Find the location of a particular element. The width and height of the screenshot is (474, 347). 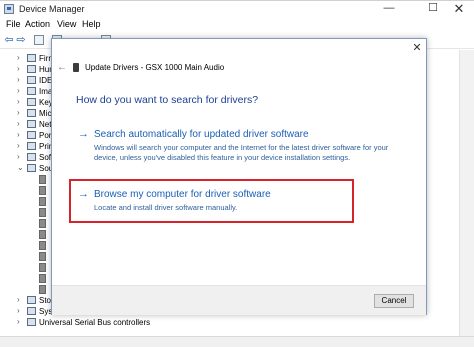

tree-item: › Sys is located at coordinates (26, 311).